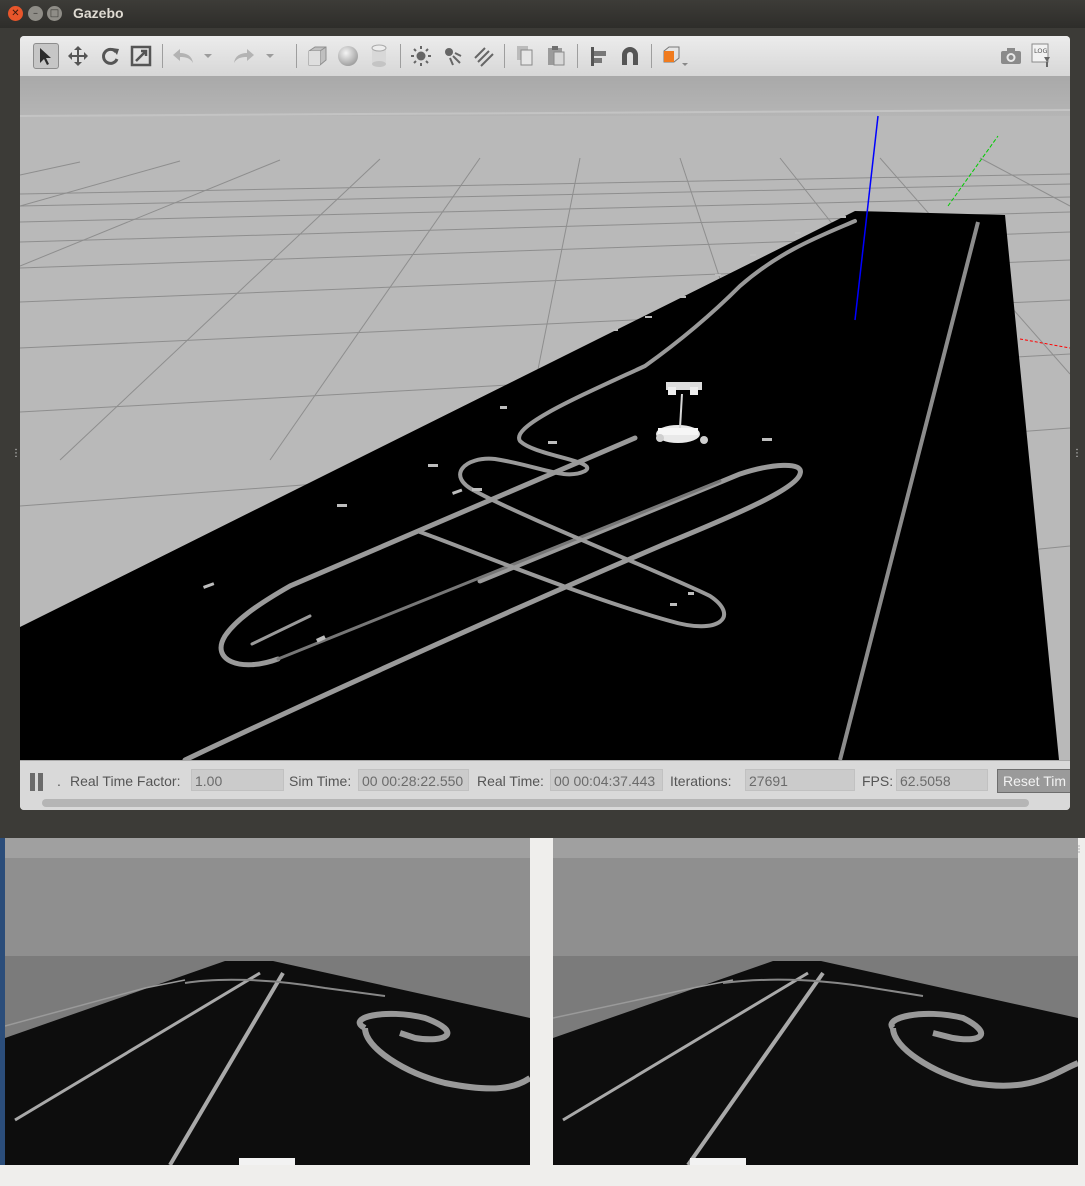 This screenshot has width=1085, height=1186. Describe the element at coordinates (1041, 51) in the screenshot. I see `log-icon-label: LOG` at that location.